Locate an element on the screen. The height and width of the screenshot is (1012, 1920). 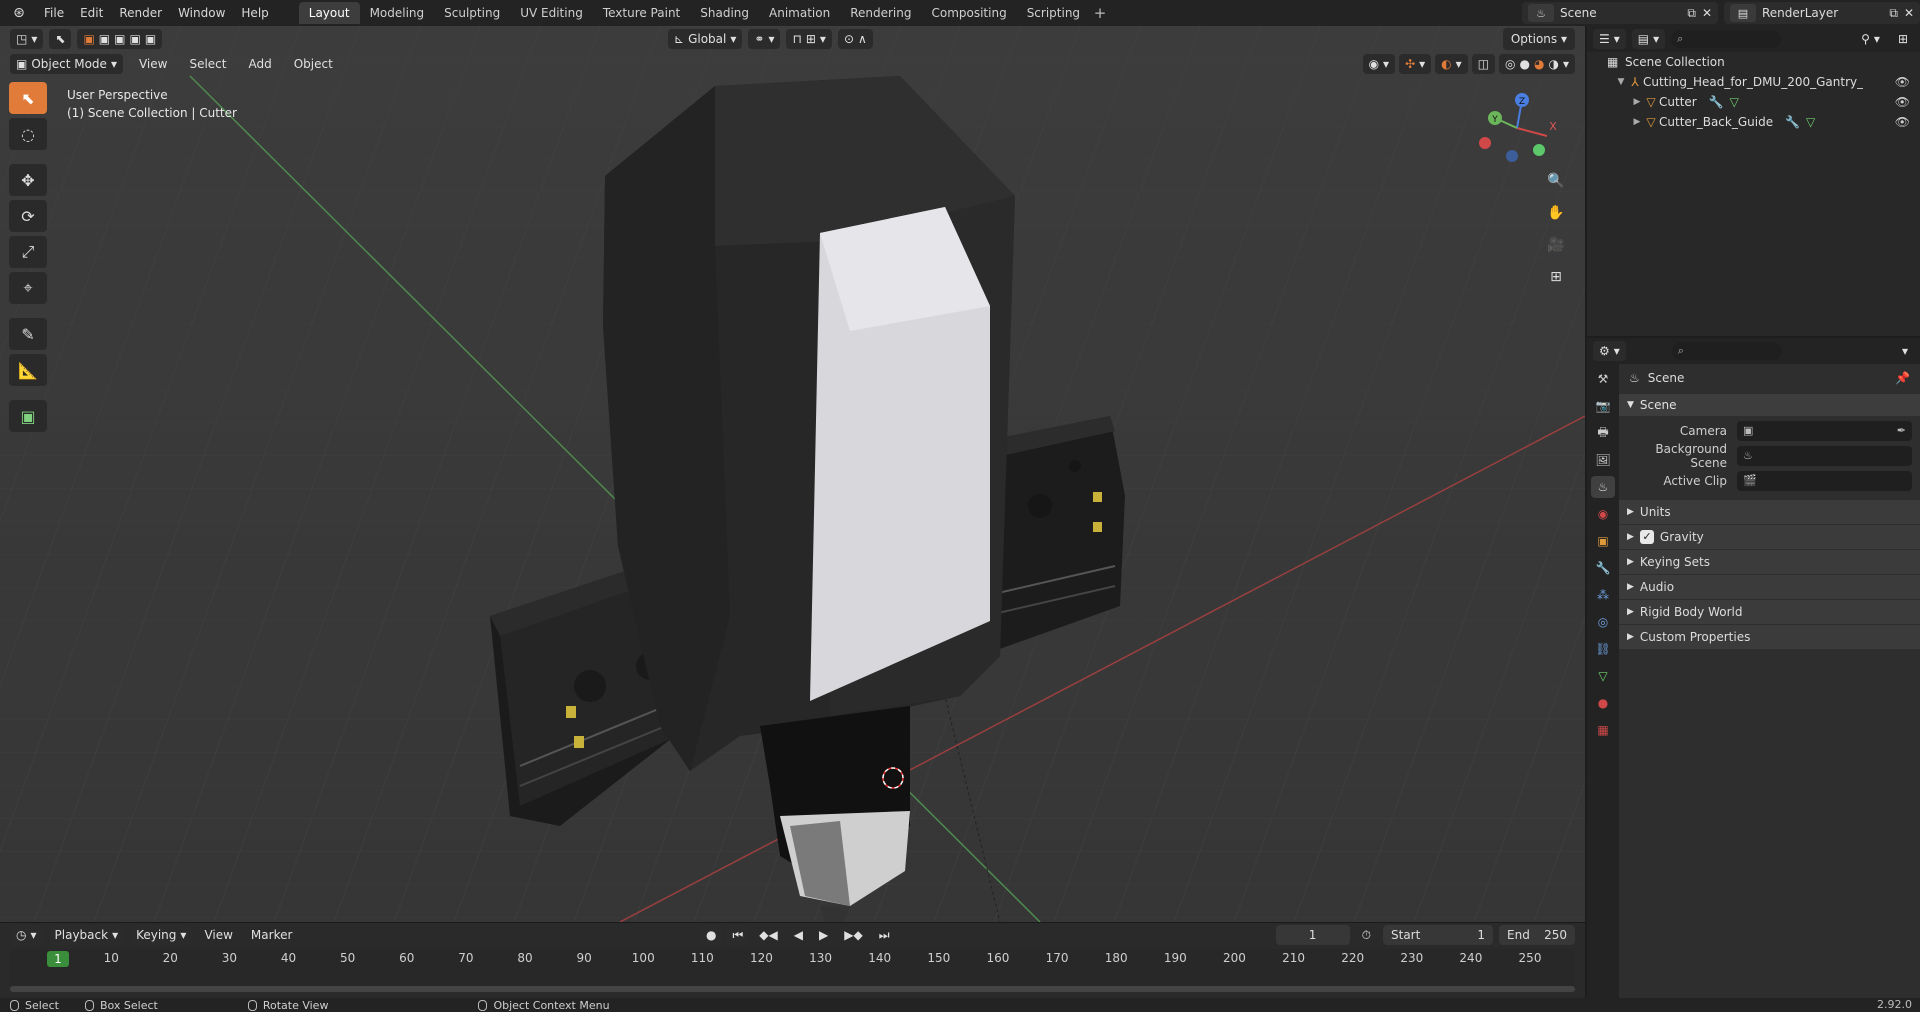
mode-new-icon: ▣ is located at coordinates (88, 39).